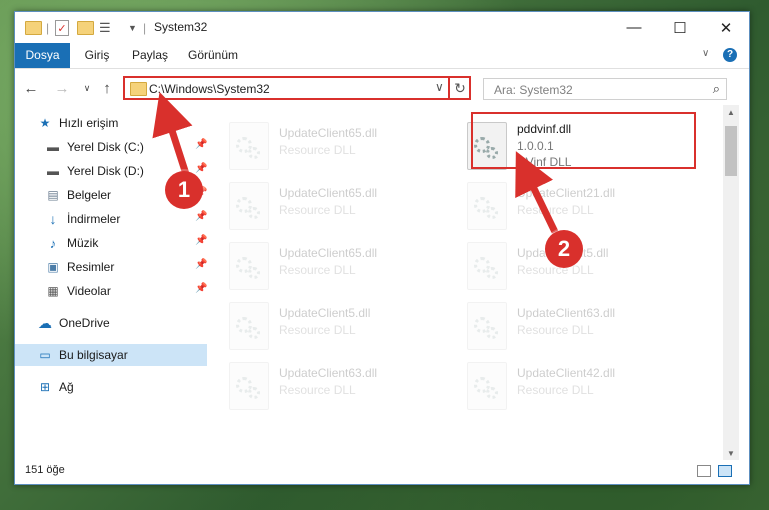 The image size is (769, 510). Describe the element at coordinates (172, 134) in the screenshot. I see `arrow-step1` at that location.